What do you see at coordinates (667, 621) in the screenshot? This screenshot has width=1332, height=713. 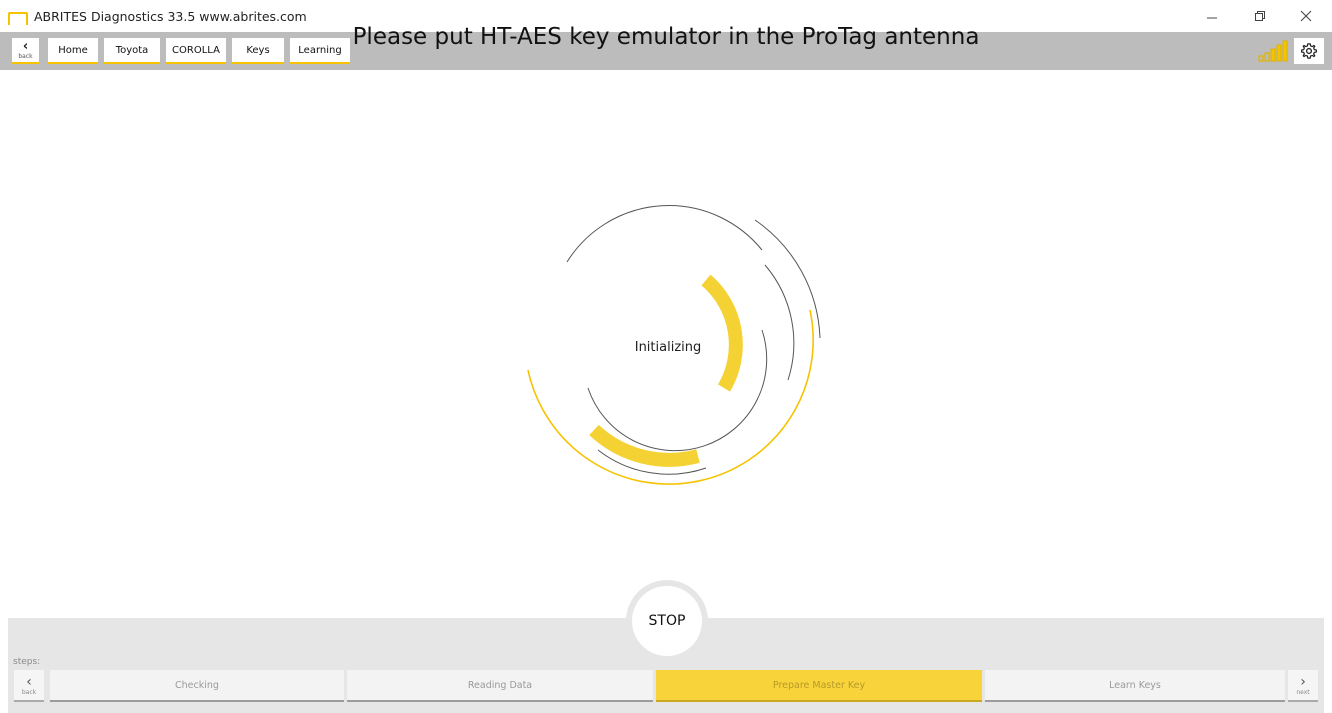 I see `stop-button: STOP` at bounding box center [667, 621].